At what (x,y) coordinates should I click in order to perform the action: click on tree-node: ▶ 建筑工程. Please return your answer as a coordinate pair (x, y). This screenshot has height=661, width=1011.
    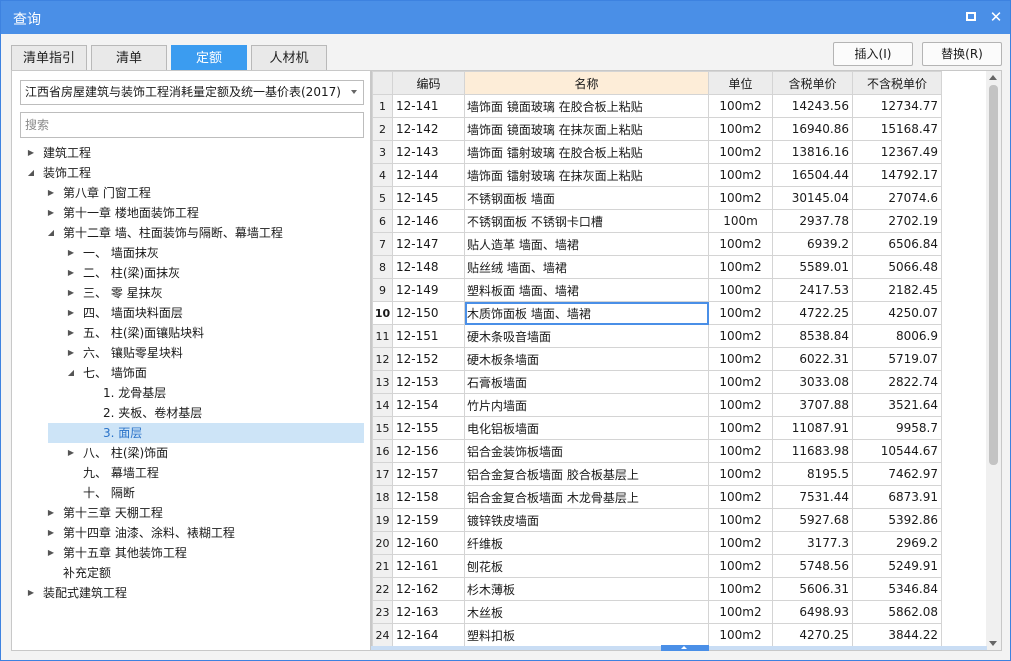
    Looking at the image, I should click on (191, 153).